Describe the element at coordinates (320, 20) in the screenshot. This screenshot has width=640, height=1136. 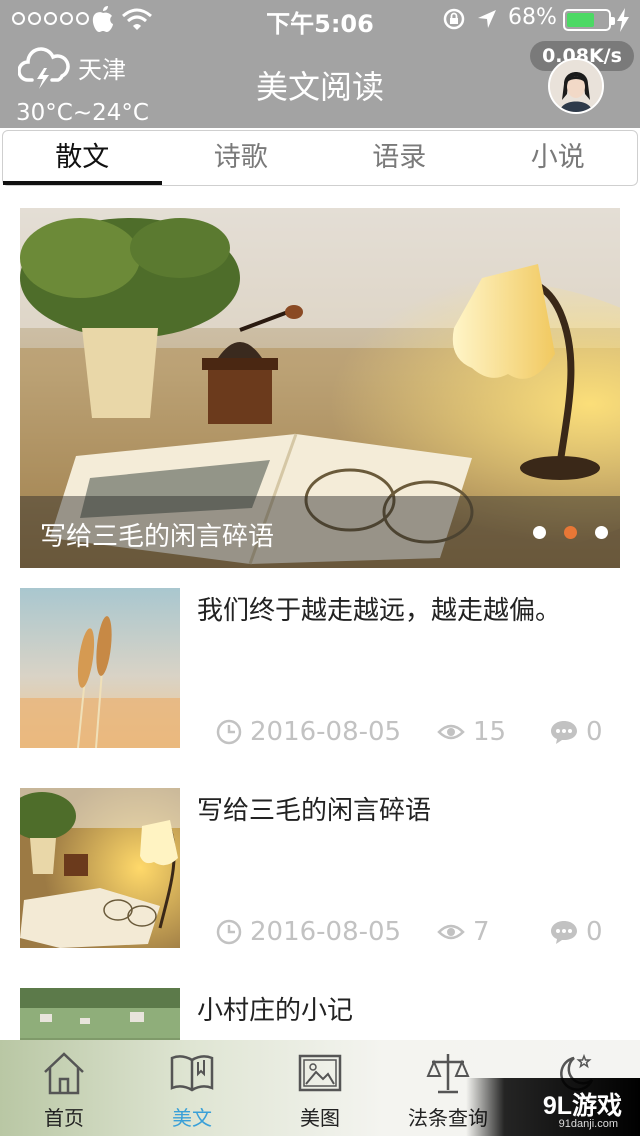
I see `status-bar: 下午5:06 68%` at that location.